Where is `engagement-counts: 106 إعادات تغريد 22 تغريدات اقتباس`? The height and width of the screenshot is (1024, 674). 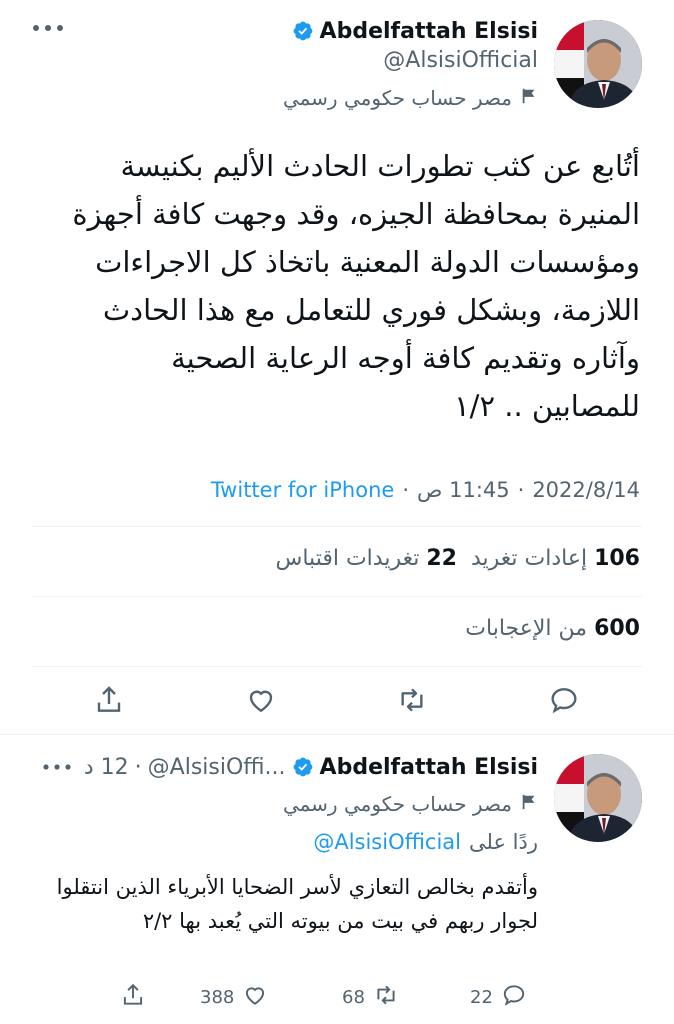
engagement-counts: 106 إعادات تغريد 22 تغريدات اقتباس is located at coordinates (458, 558).